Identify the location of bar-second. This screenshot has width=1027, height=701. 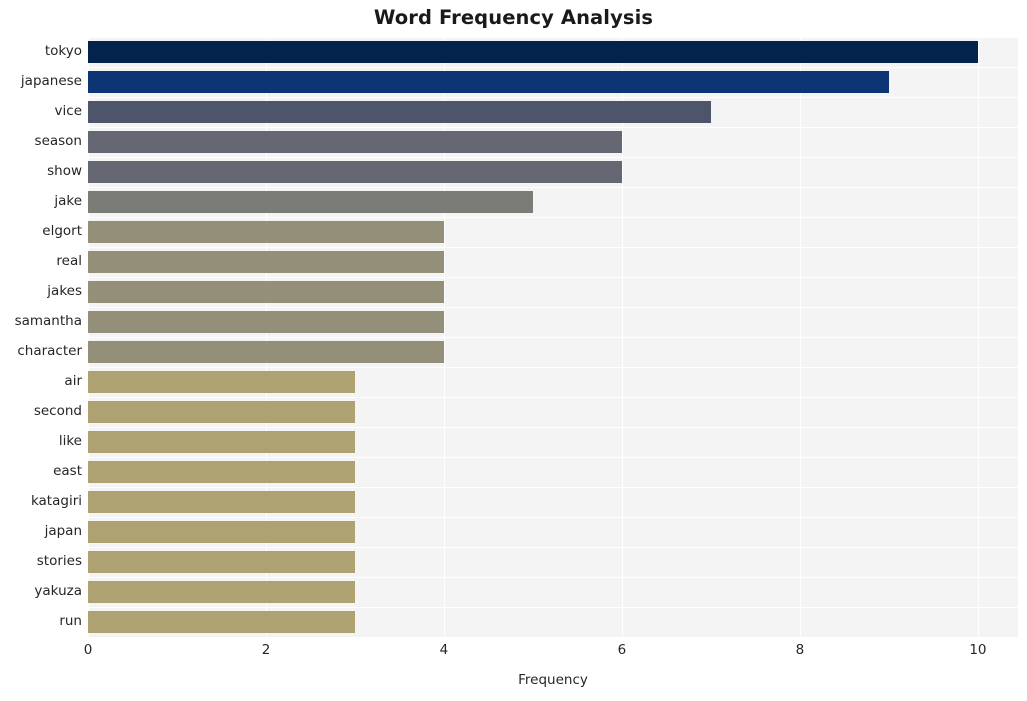
(221, 412).